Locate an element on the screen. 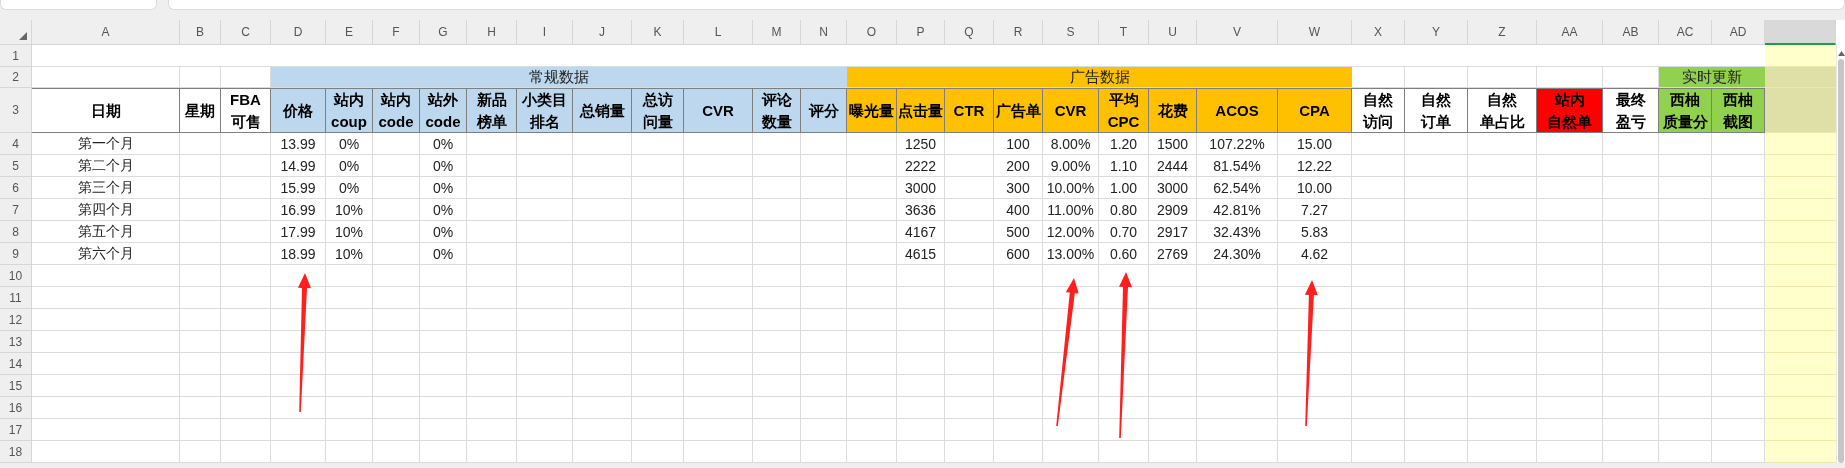 The image size is (1845, 468). table-cell: 16.99 is located at coordinates (298, 210).